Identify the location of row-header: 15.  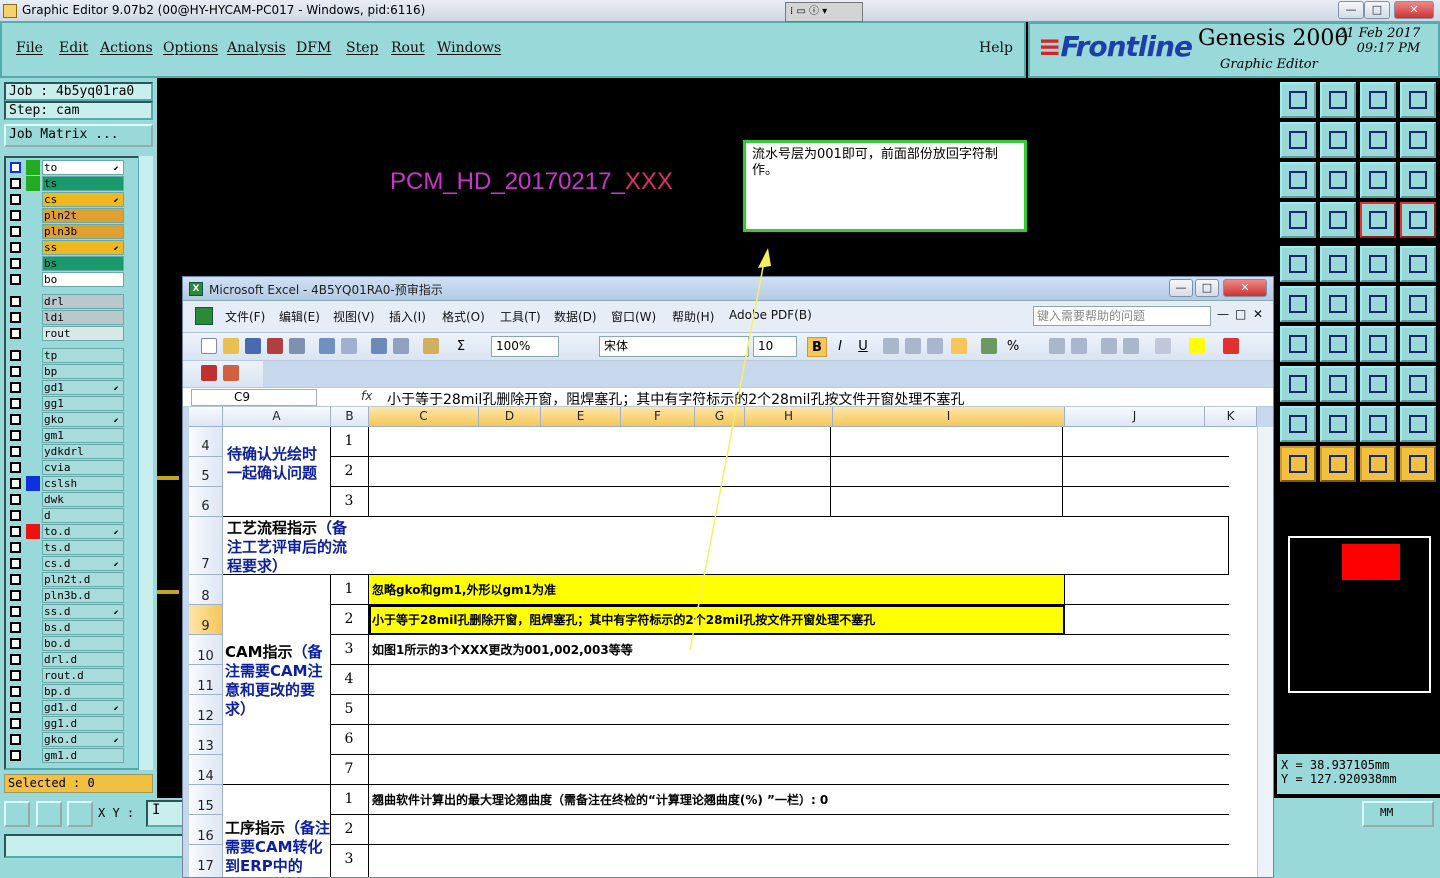
(206, 800).